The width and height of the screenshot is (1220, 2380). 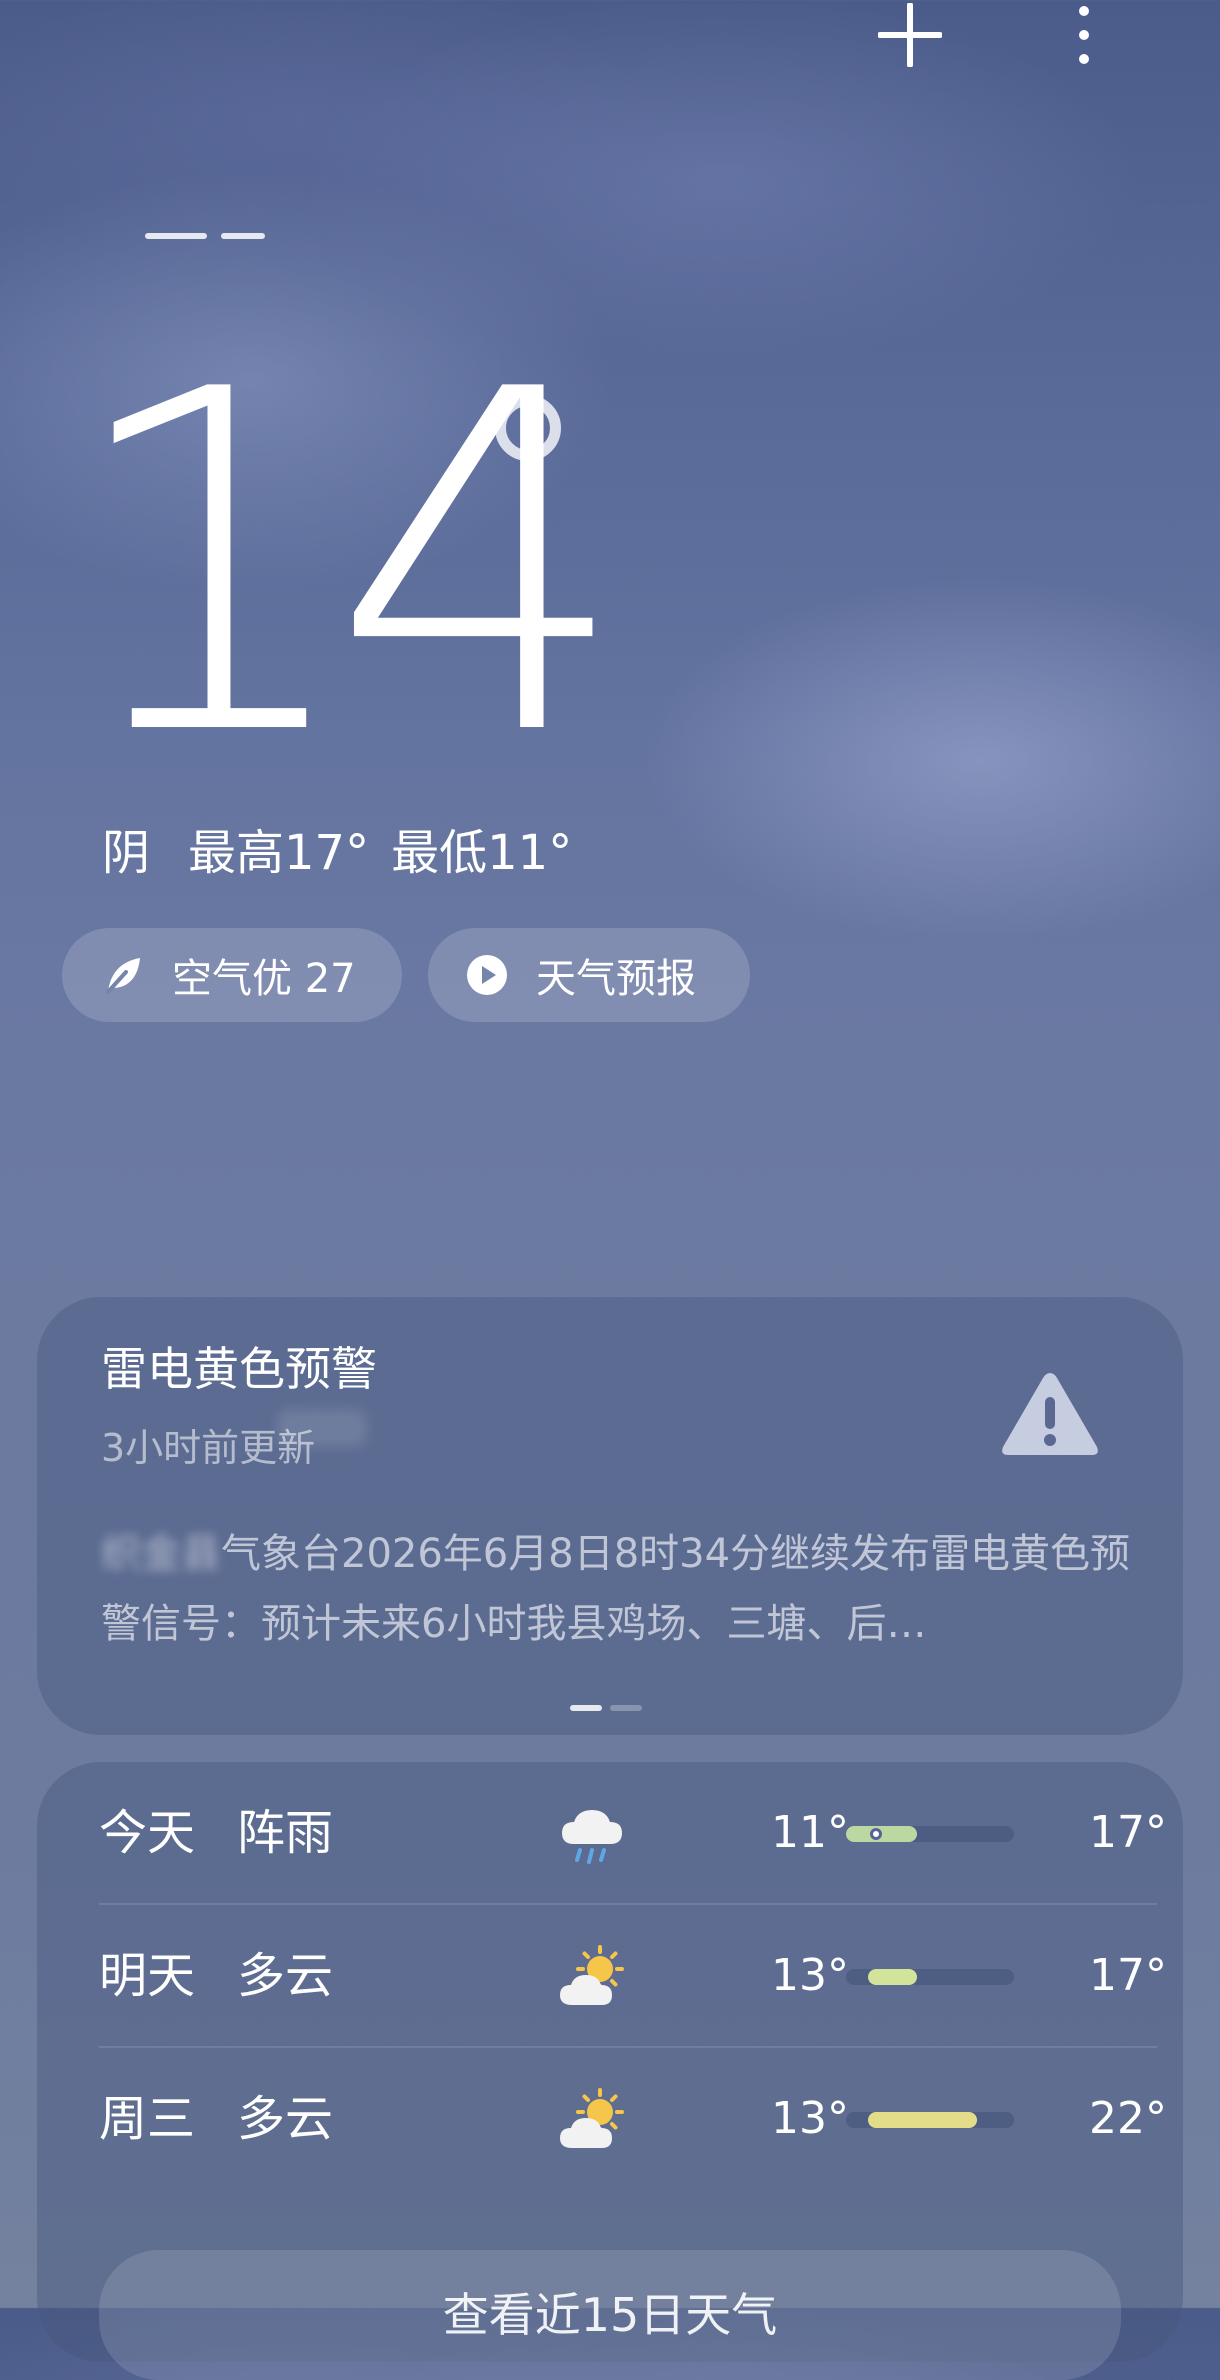 I want to click on weather-forecast-label: 天气预报, so click(x=616, y=979).